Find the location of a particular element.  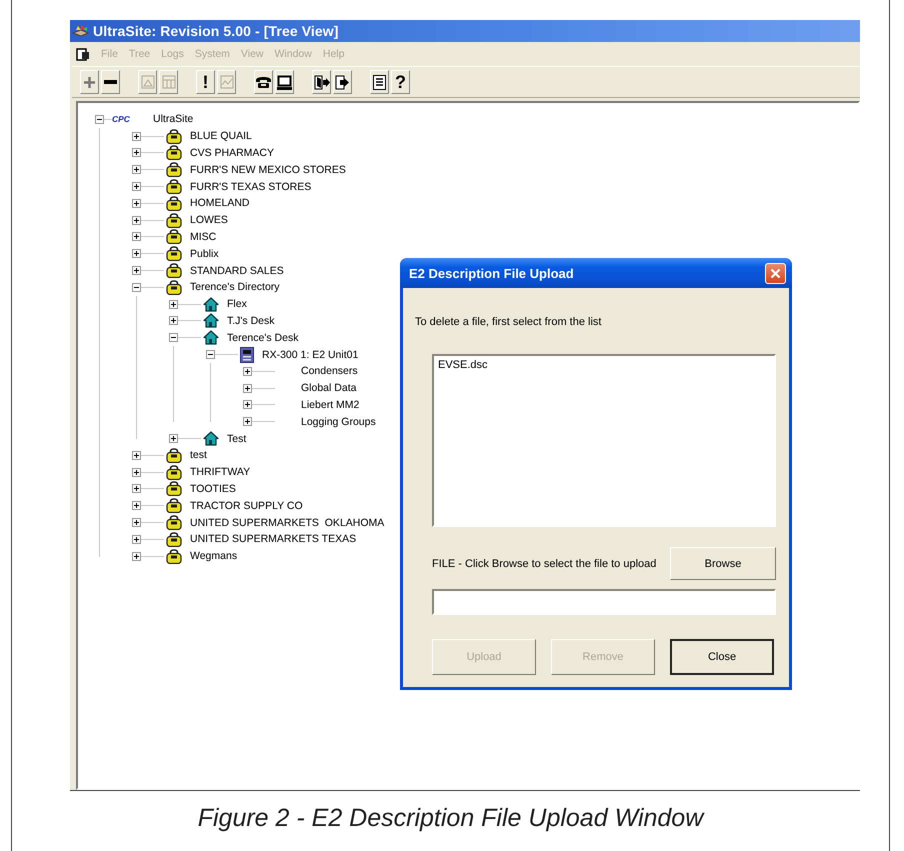

toolbar-button: ! is located at coordinates (205, 82).